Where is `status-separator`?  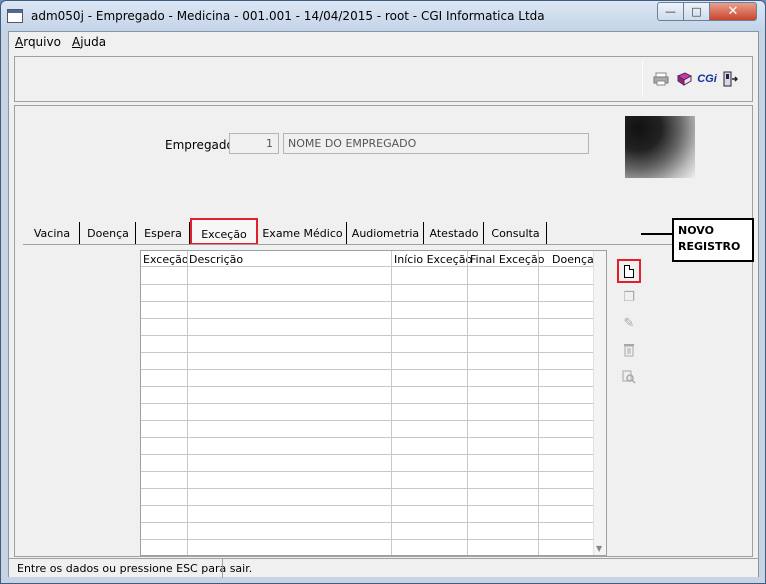 status-separator is located at coordinates (222, 568).